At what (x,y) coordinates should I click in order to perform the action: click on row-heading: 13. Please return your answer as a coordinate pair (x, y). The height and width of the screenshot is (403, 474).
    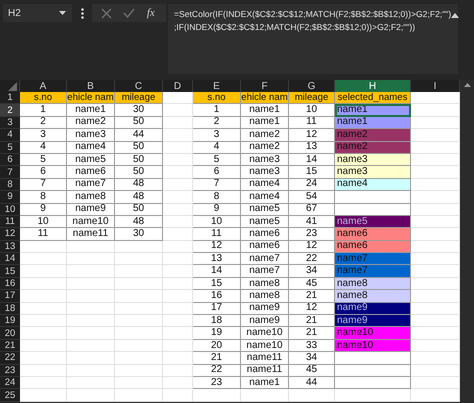
    Looking at the image, I should click on (10, 247).